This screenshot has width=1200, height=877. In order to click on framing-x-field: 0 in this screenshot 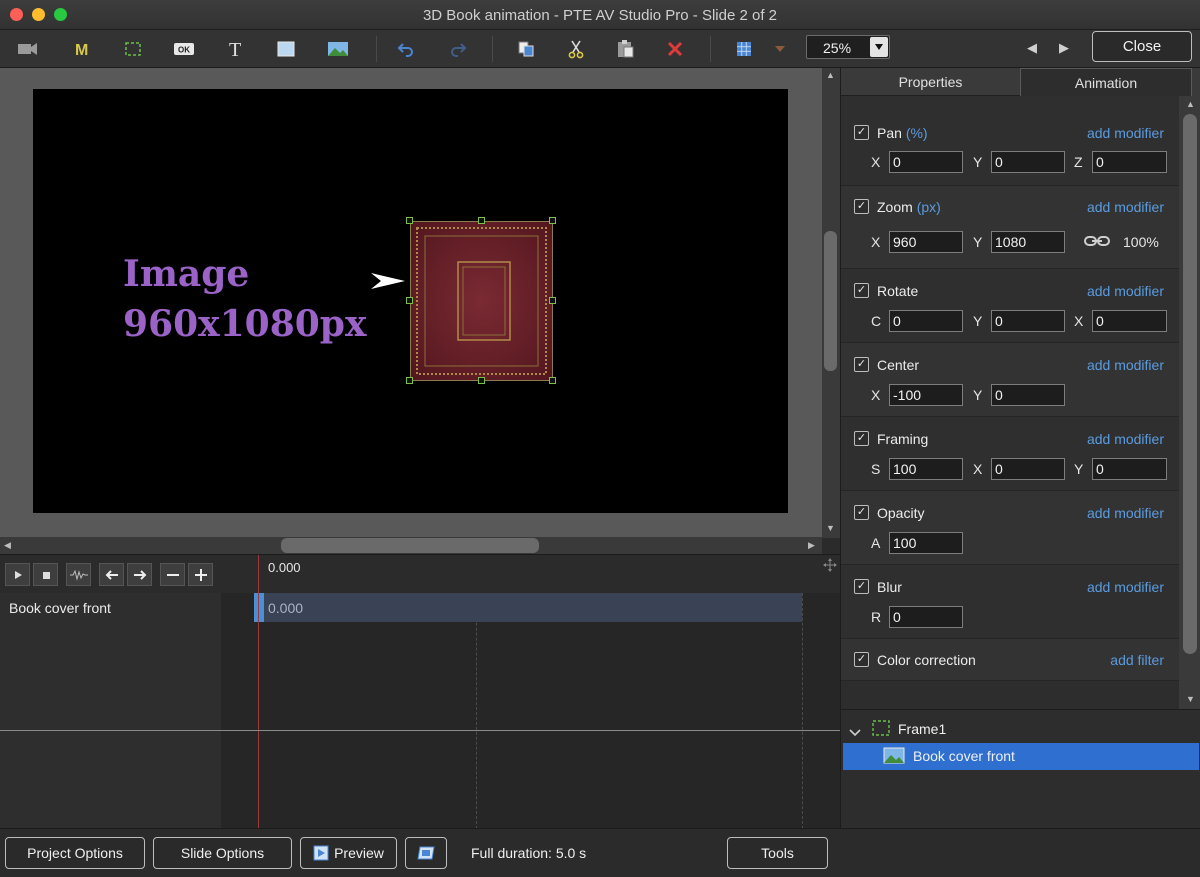, I will do `click(1028, 469)`.